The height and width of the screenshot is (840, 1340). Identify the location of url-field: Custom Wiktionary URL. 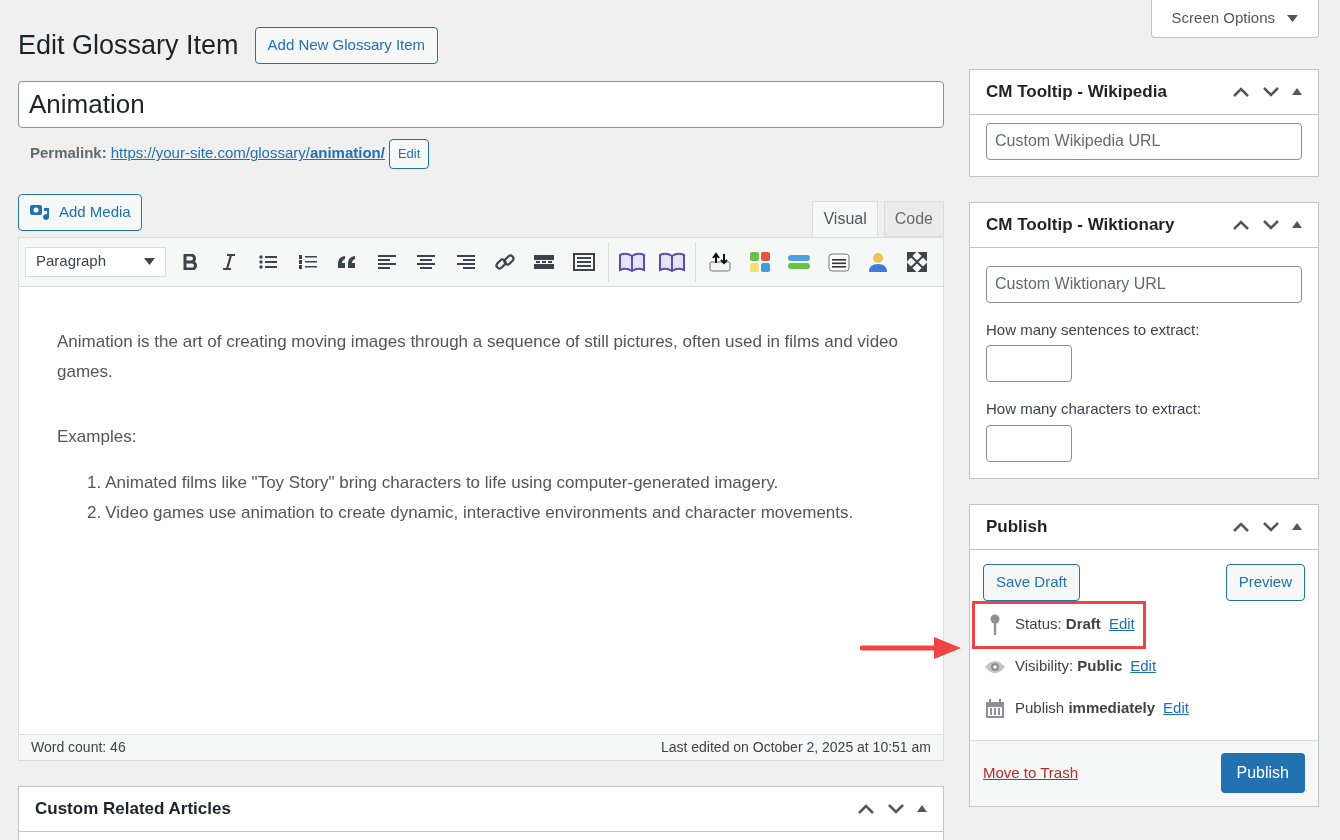
(1144, 284).